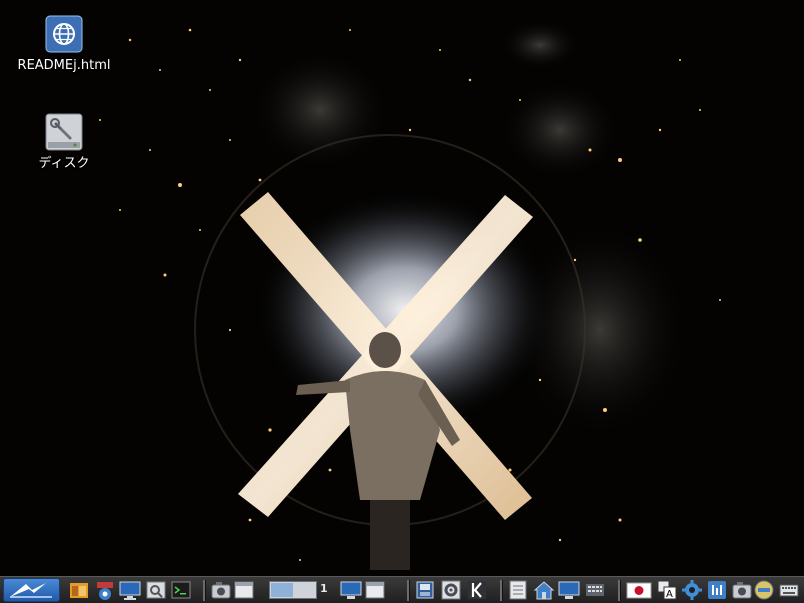 The width and height of the screenshot is (804, 603). I want to click on keyboard-grid-icon, so click(595, 590).